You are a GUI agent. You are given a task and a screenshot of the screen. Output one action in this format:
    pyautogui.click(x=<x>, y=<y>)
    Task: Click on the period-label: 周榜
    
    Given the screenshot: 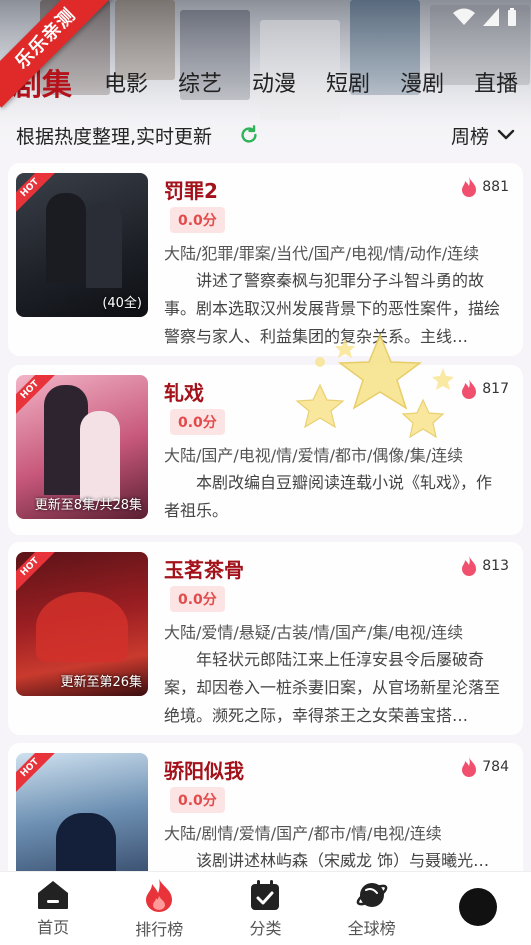 What is the action you would take?
    pyautogui.click(x=469, y=136)
    